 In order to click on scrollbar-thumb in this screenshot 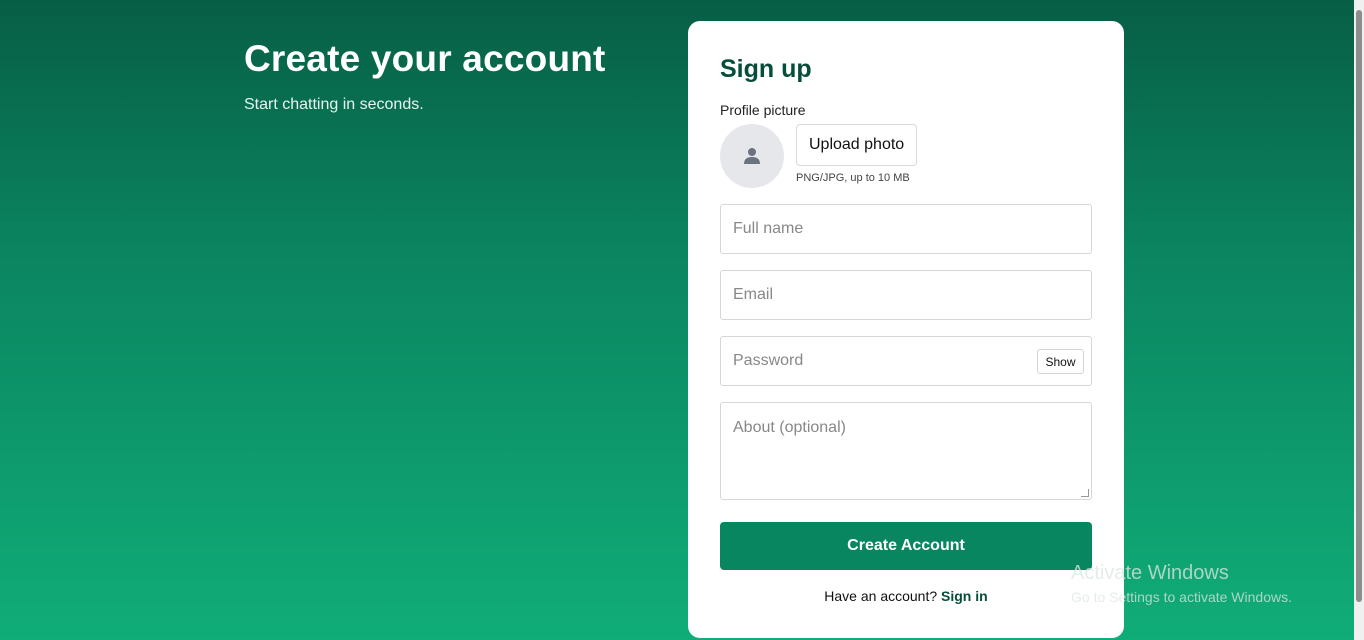, I will do `click(1359, 306)`.